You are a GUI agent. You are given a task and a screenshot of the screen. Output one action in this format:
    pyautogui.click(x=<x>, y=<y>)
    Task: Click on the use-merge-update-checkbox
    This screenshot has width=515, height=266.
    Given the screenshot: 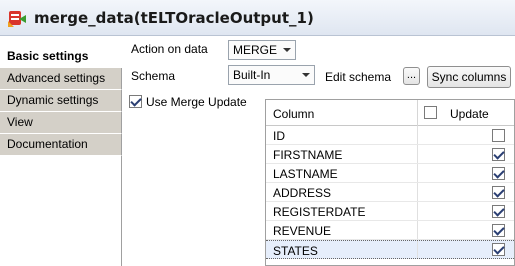 What is the action you would take?
    pyautogui.click(x=135, y=101)
    